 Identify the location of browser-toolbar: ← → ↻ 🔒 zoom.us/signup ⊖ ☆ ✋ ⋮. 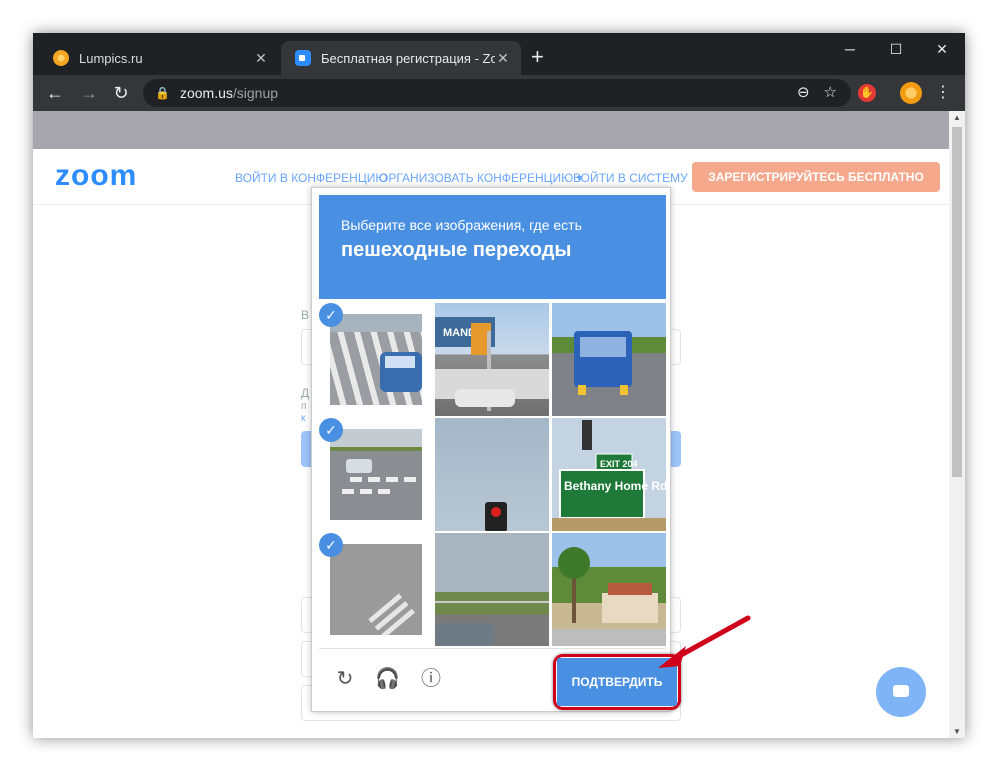
(499, 93).